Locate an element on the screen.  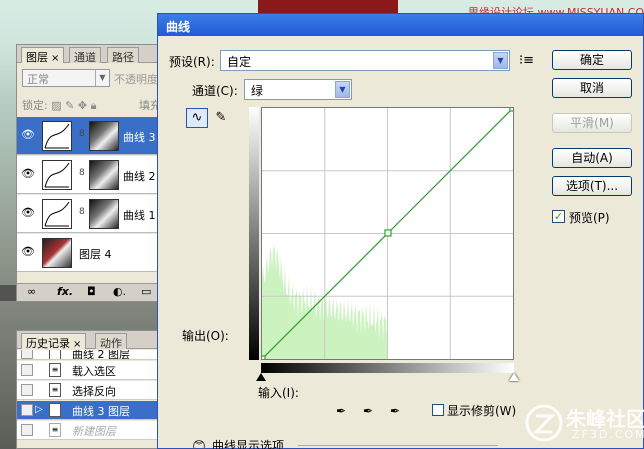
gray-eyedropper-icon: ✒ is located at coordinates (368, 411).